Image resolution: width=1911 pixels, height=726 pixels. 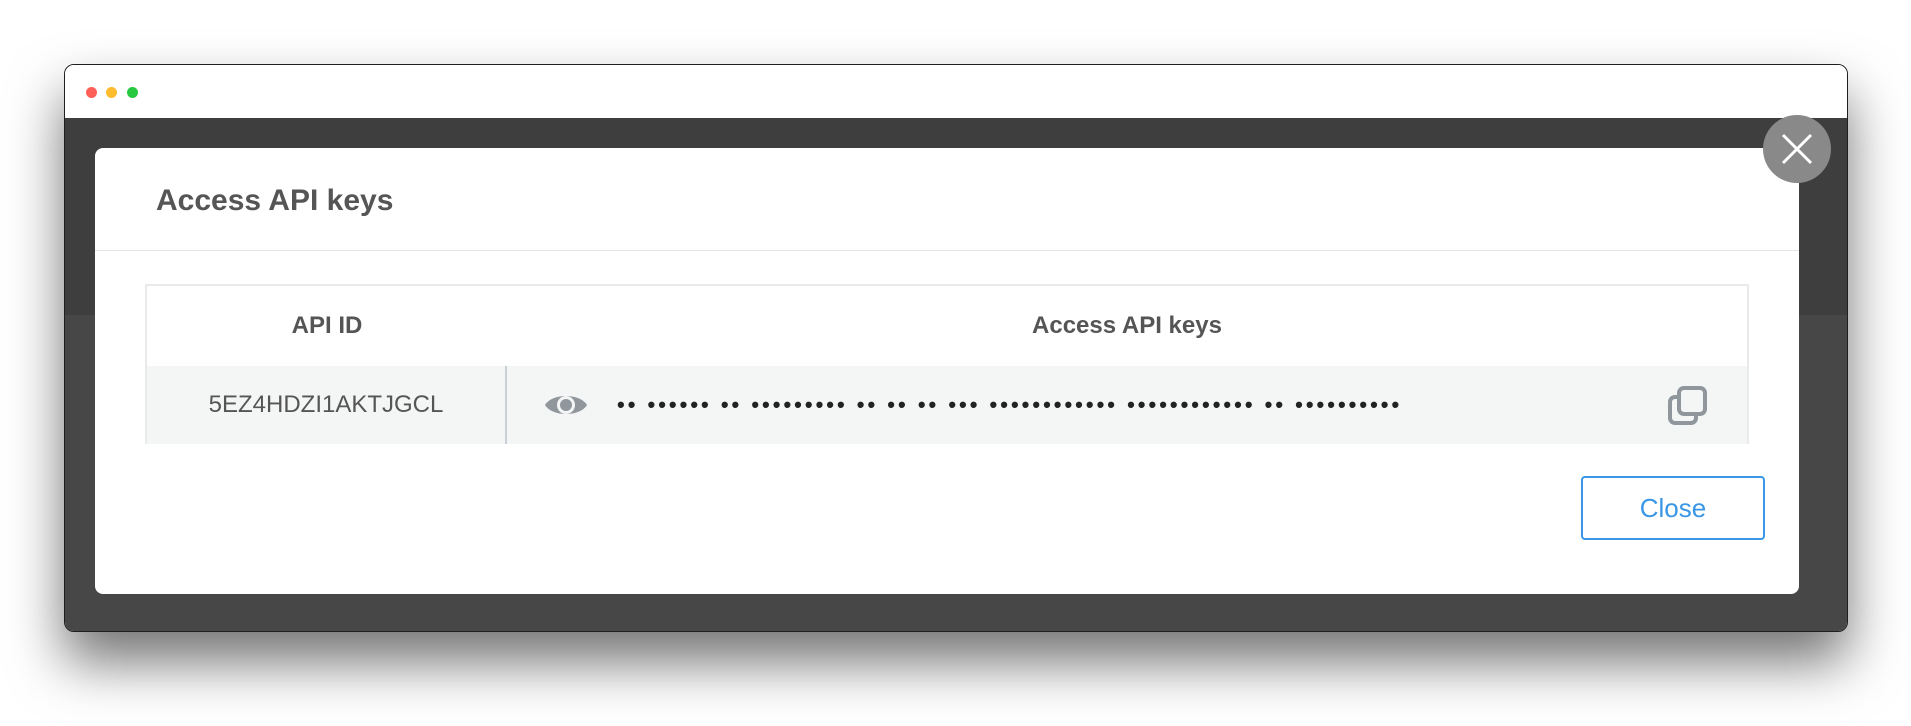 I want to click on copy-icon, so click(x=1688, y=406).